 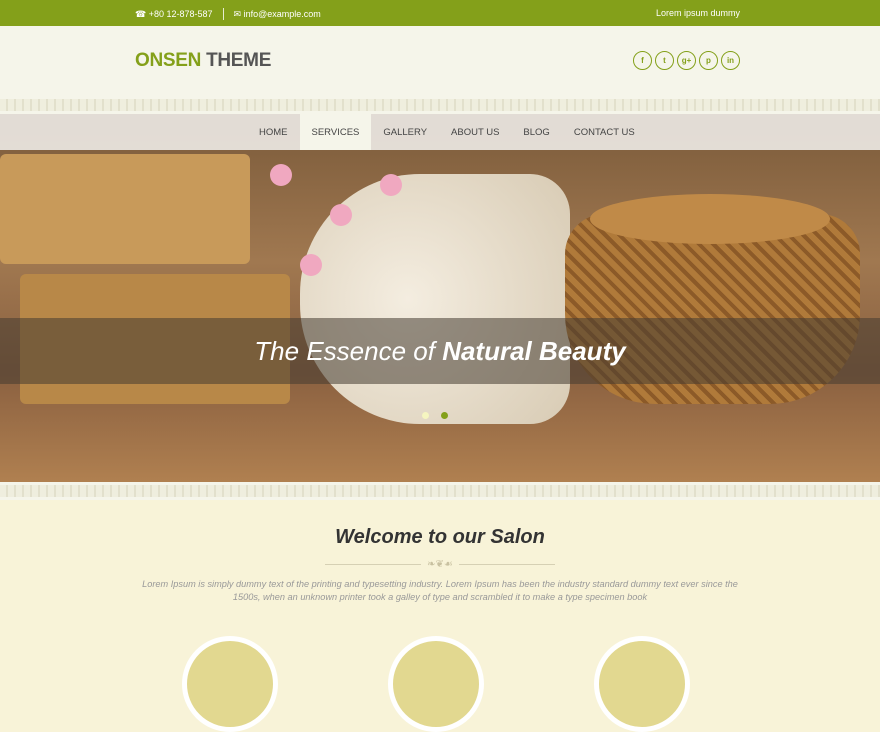 I want to click on phone: ☎ +80 12-878-587, so click(x=174, y=14).